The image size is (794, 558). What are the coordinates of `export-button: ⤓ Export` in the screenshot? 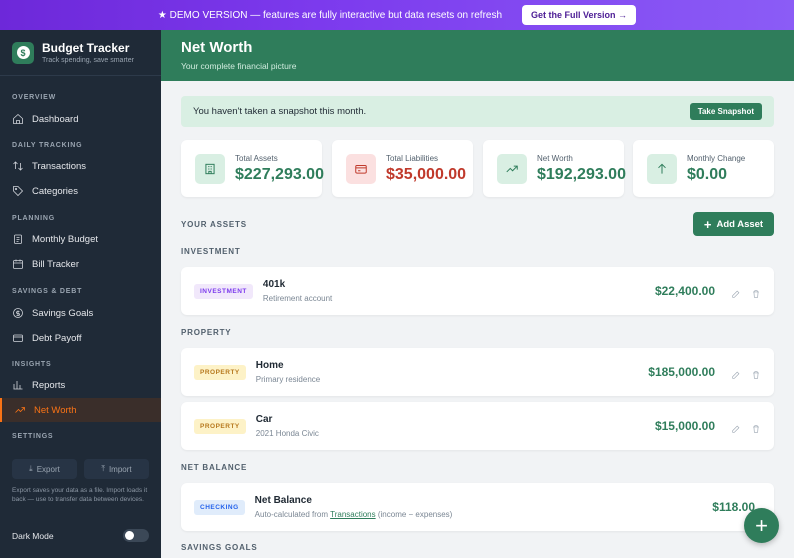 It's located at (44, 469).